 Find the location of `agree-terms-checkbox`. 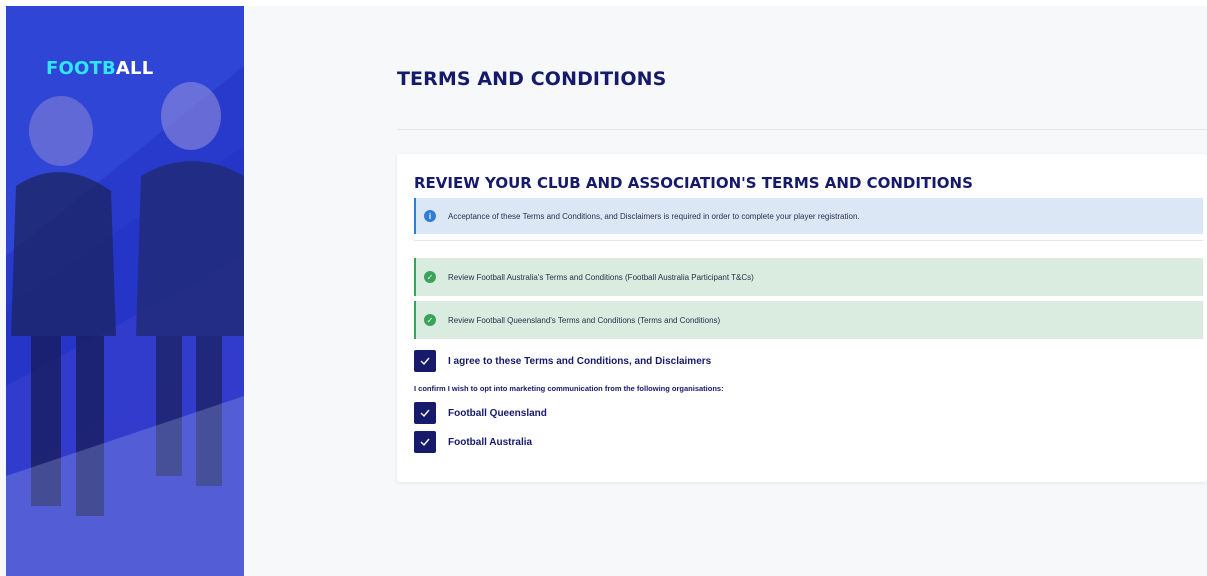

agree-terms-checkbox is located at coordinates (425, 361).